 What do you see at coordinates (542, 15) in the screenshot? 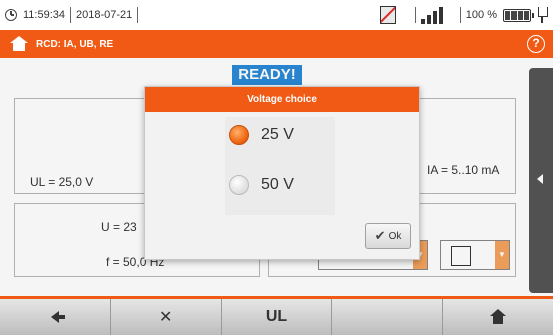
I see `plug-icon` at bounding box center [542, 15].